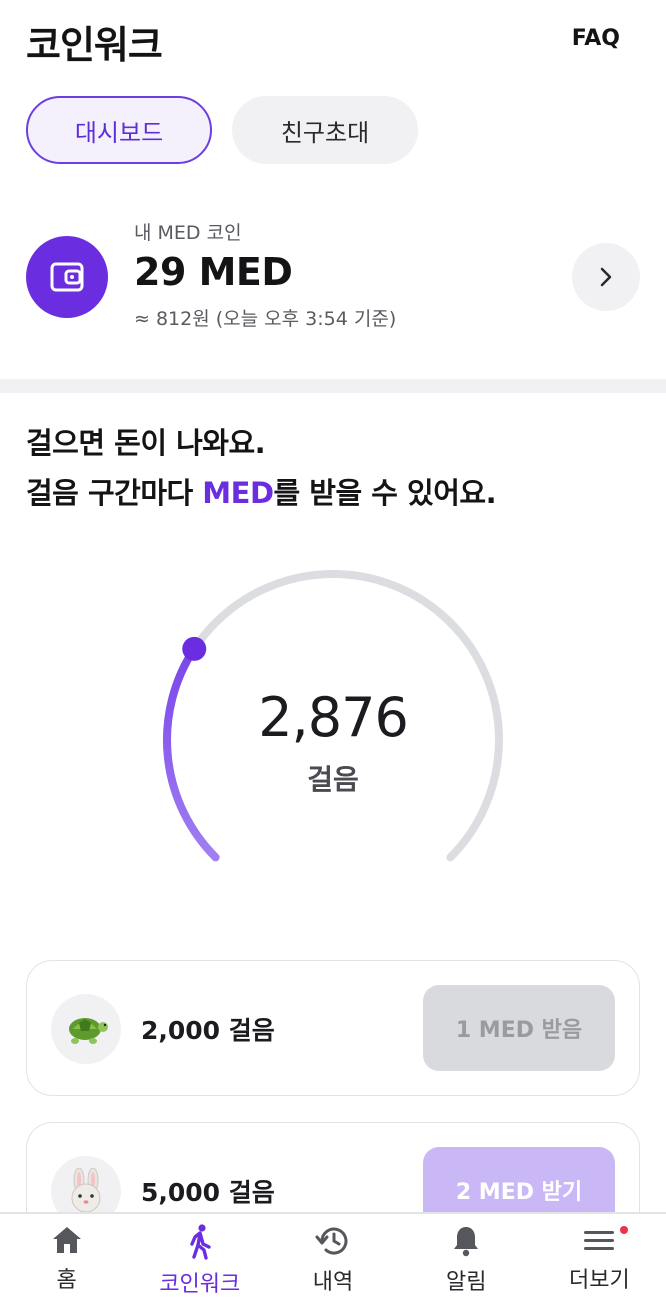 The width and height of the screenshot is (666, 1299). What do you see at coordinates (333, 717) in the screenshot?
I see `step-count: 2,876` at bounding box center [333, 717].